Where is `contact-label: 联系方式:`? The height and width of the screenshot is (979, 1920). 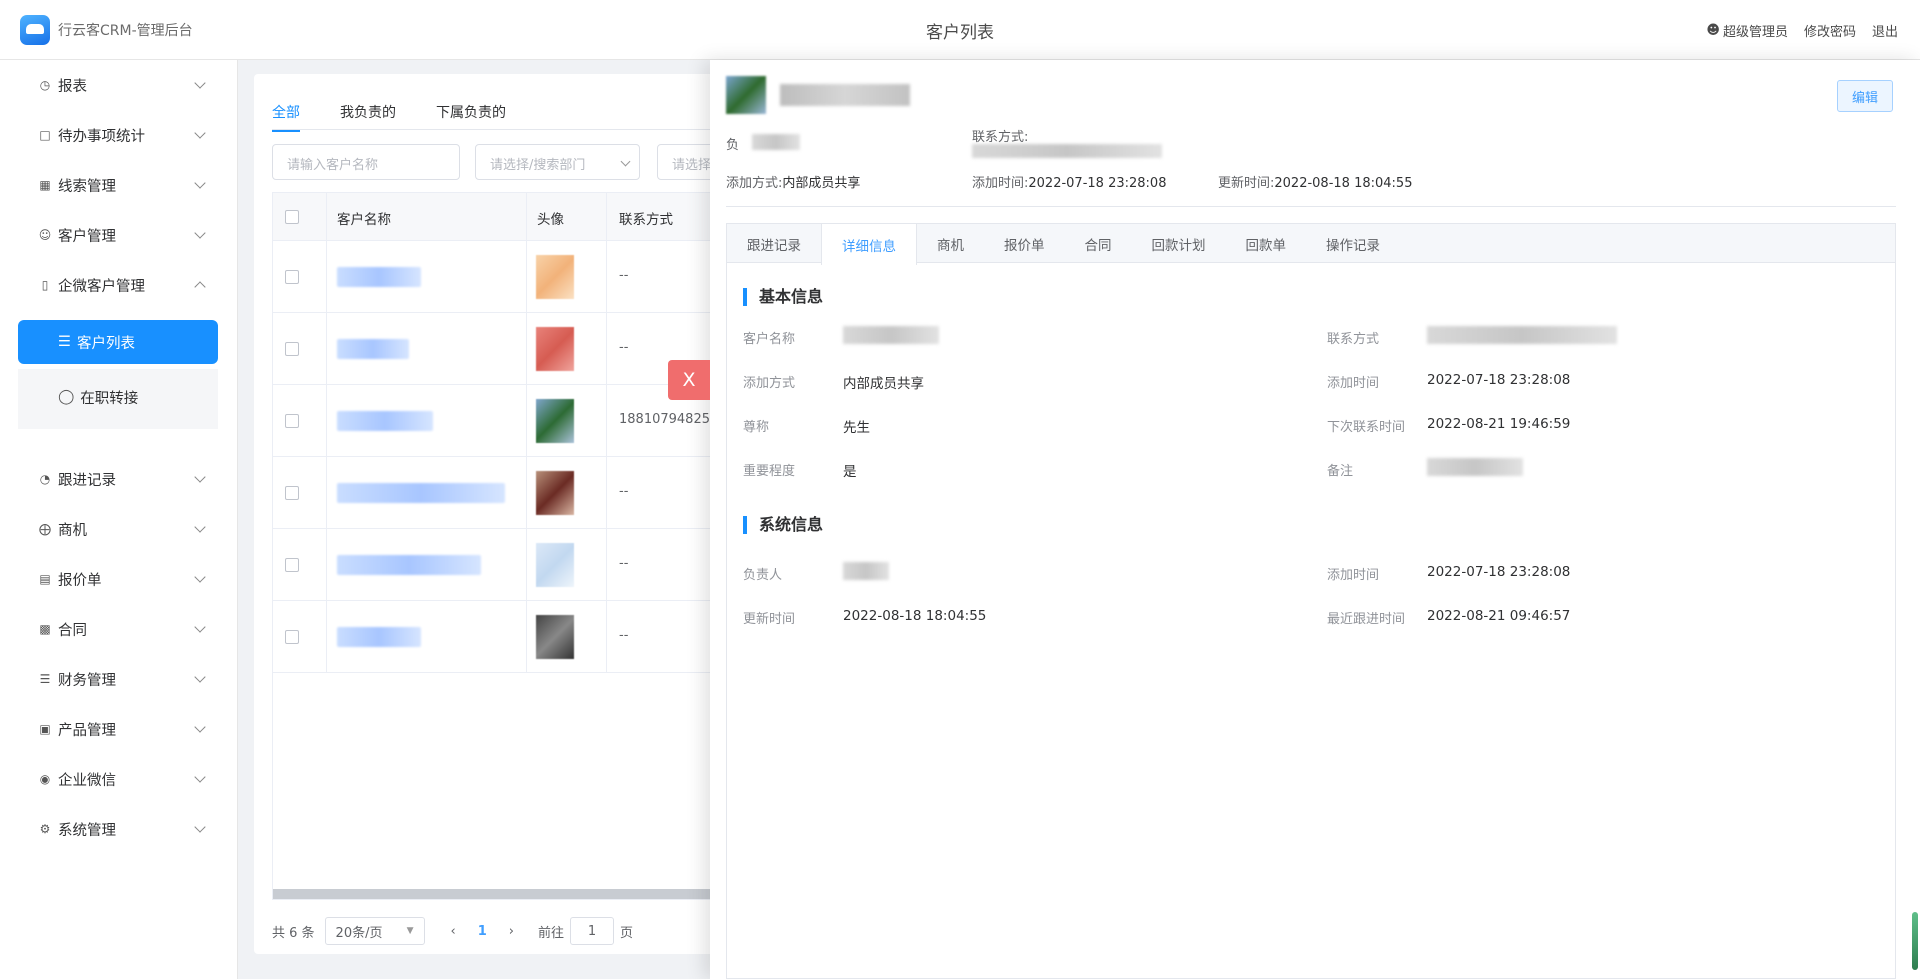
contact-label: 联系方式: is located at coordinates (1000, 137).